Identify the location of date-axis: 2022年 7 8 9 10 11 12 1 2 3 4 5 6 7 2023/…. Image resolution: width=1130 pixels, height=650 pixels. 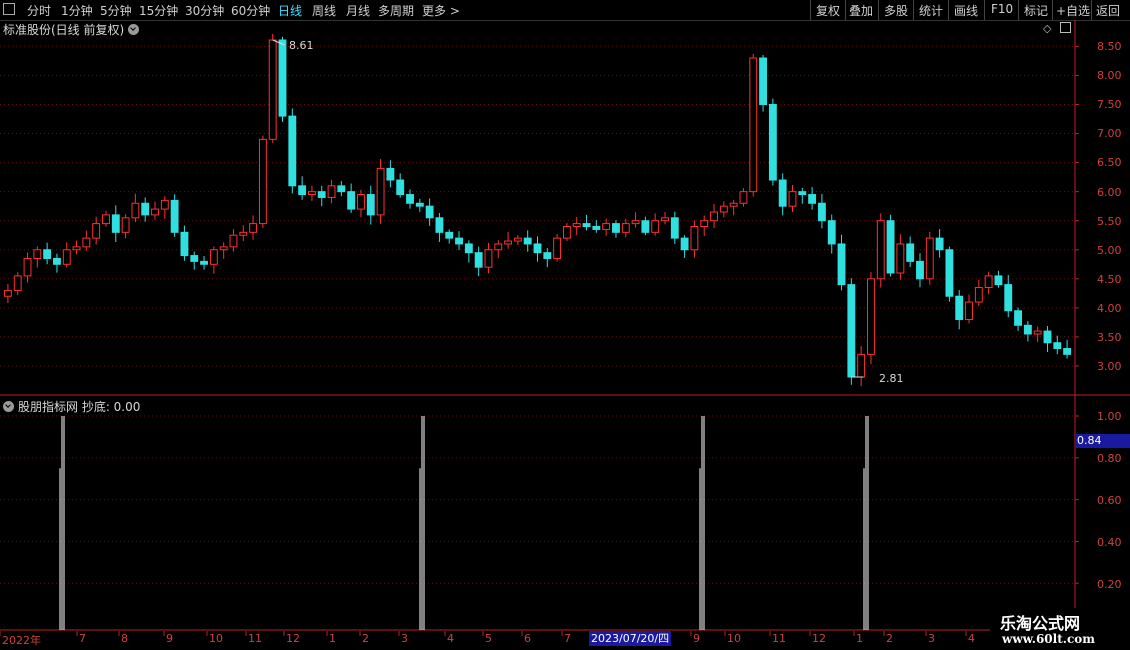
(537, 639).